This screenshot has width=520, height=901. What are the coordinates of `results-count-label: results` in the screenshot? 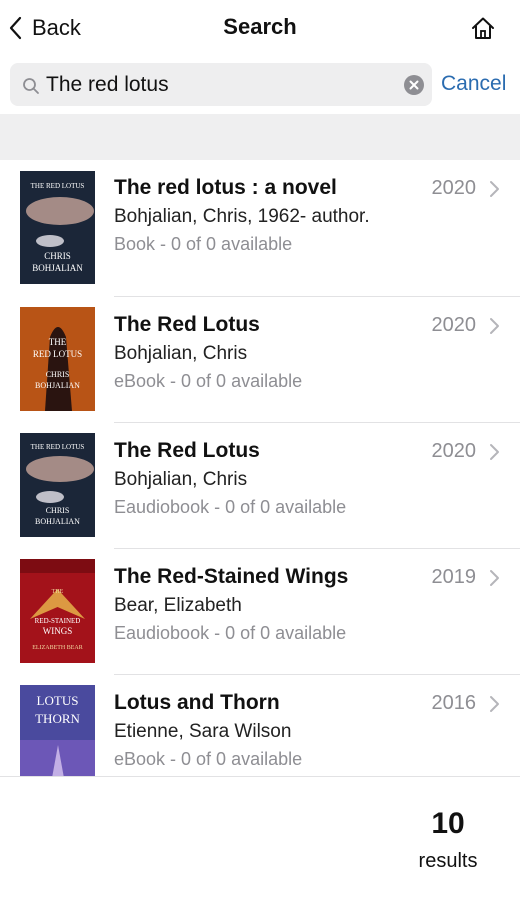 It's located at (448, 861).